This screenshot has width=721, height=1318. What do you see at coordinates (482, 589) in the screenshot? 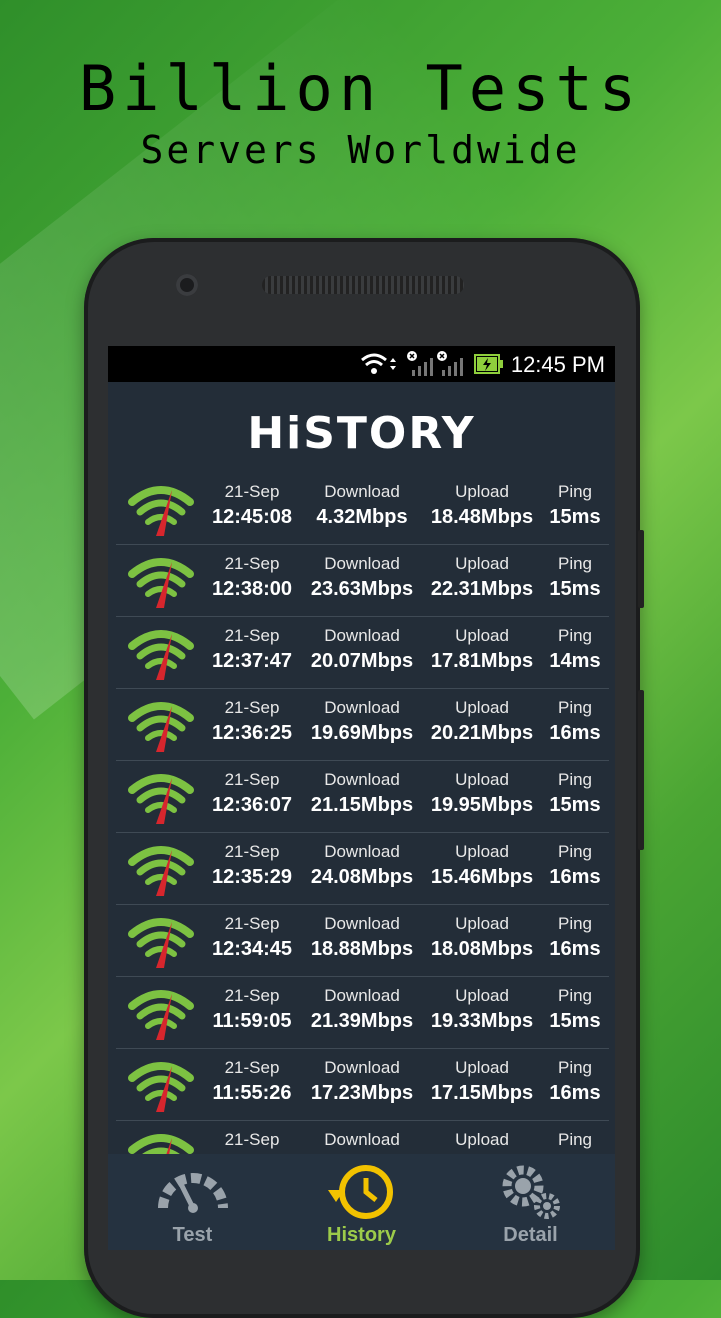
I see `upload-value: 22.31Mbps` at bounding box center [482, 589].